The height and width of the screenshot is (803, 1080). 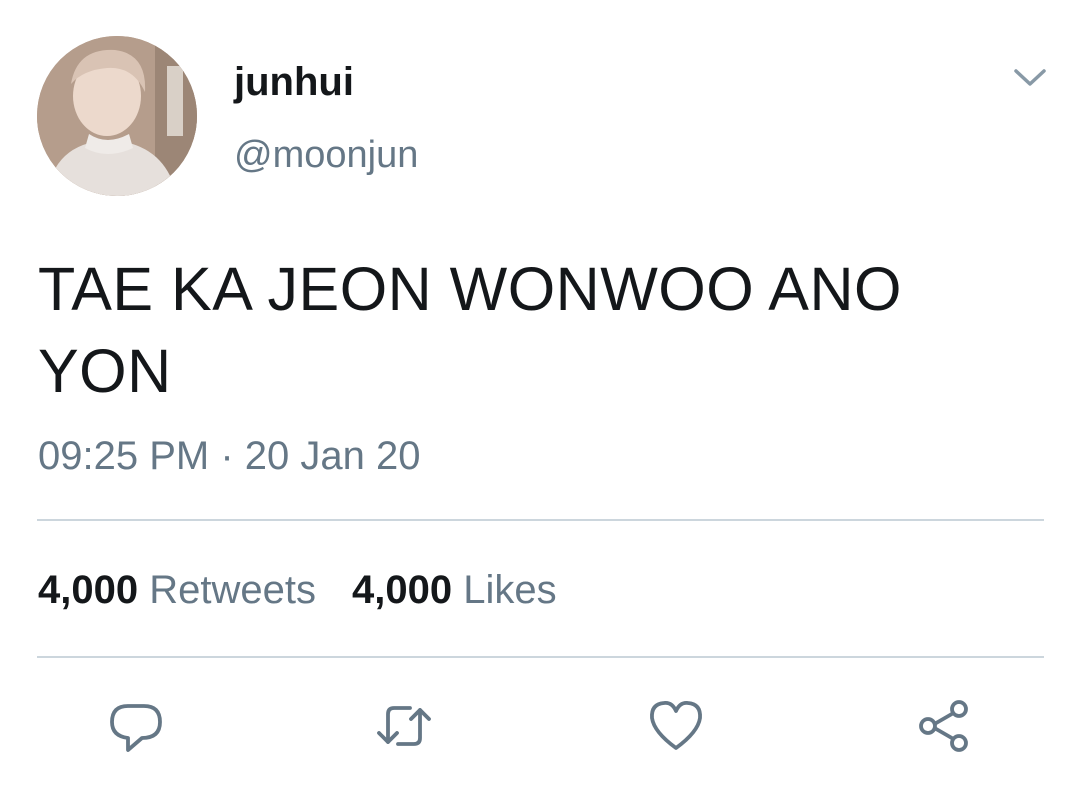 I want to click on chevron-down-icon, so click(x=1030, y=77).